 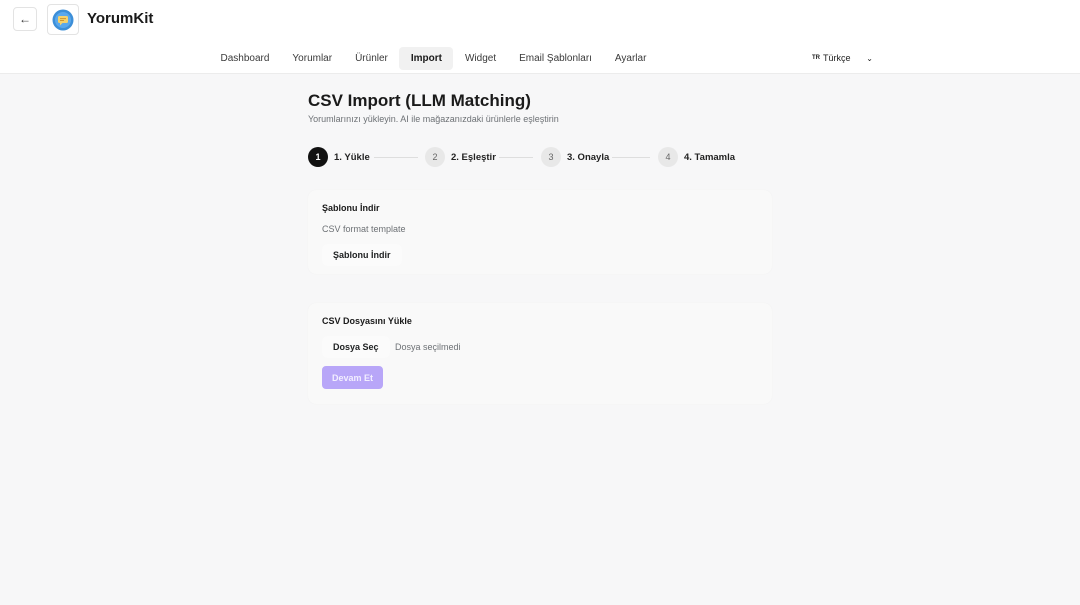 What do you see at coordinates (362, 255) in the screenshot?
I see `download-template-button: Şablonu İndir` at bounding box center [362, 255].